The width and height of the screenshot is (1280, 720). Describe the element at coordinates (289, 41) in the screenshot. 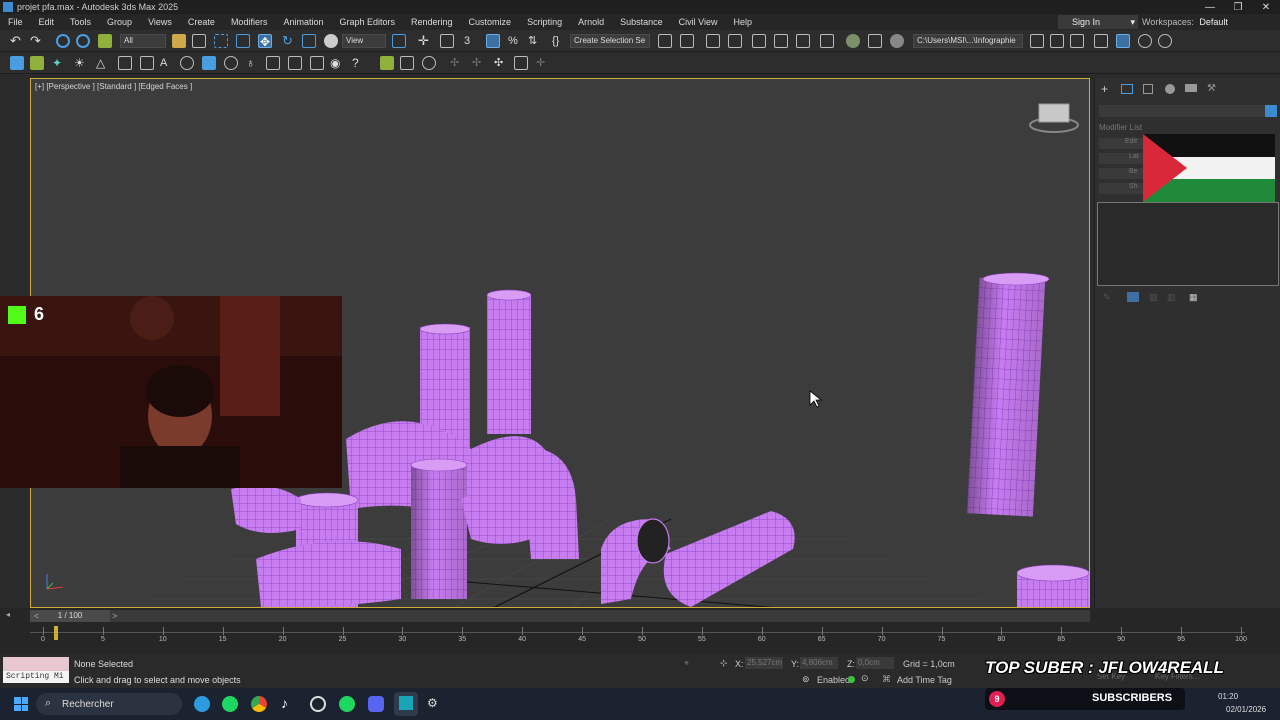

I see `rotate-icon: ↻` at that location.